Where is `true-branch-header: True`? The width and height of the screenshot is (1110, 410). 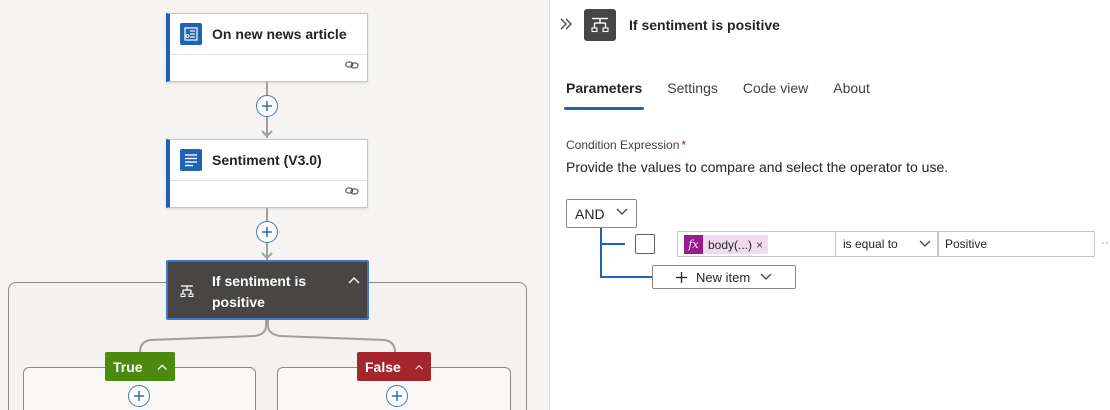 true-branch-header: True is located at coordinates (140, 366).